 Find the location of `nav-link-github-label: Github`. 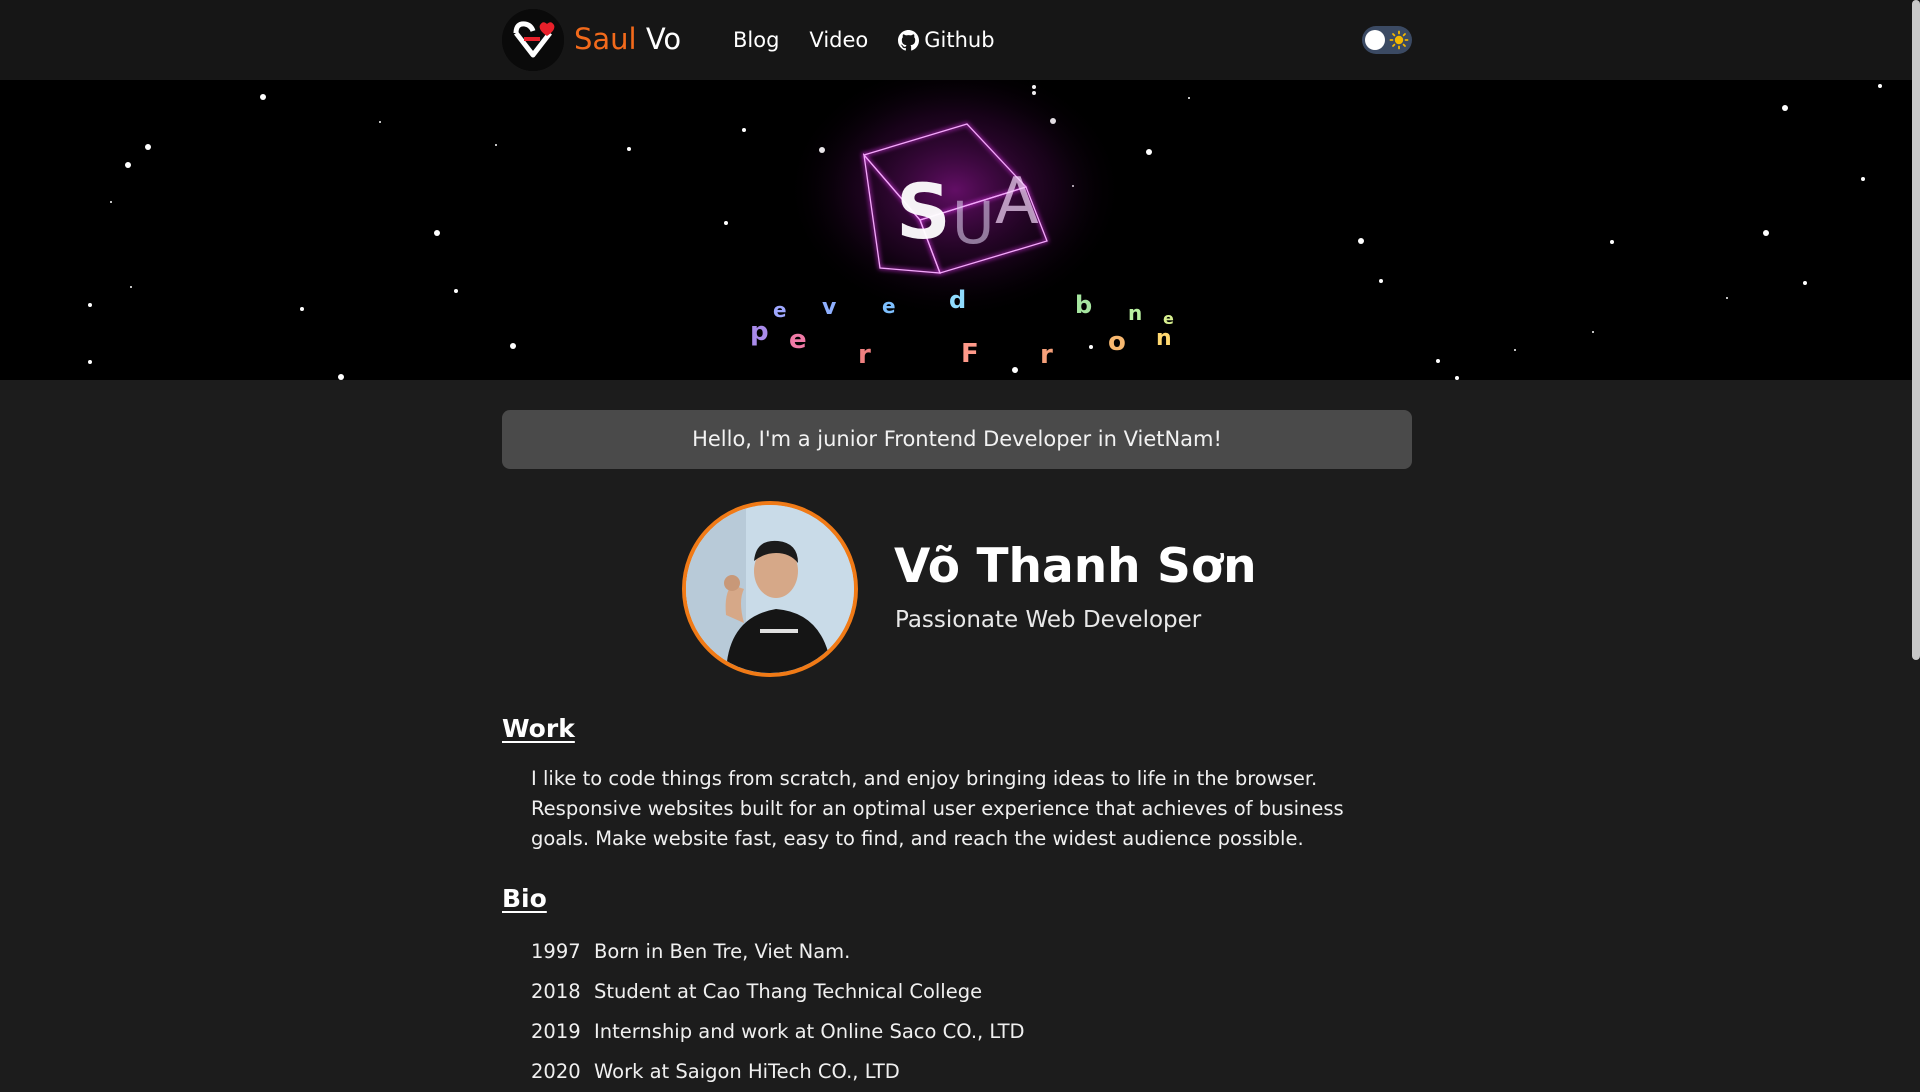

nav-link-github-label: Github is located at coordinates (959, 40).